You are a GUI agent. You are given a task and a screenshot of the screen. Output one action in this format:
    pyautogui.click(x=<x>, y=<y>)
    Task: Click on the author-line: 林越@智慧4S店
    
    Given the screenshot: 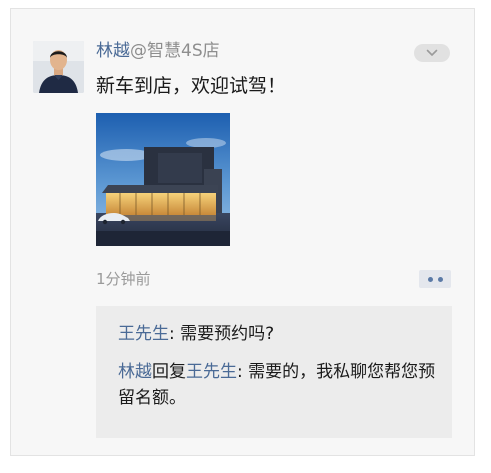 What is the action you would take?
    pyautogui.click(x=158, y=51)
    